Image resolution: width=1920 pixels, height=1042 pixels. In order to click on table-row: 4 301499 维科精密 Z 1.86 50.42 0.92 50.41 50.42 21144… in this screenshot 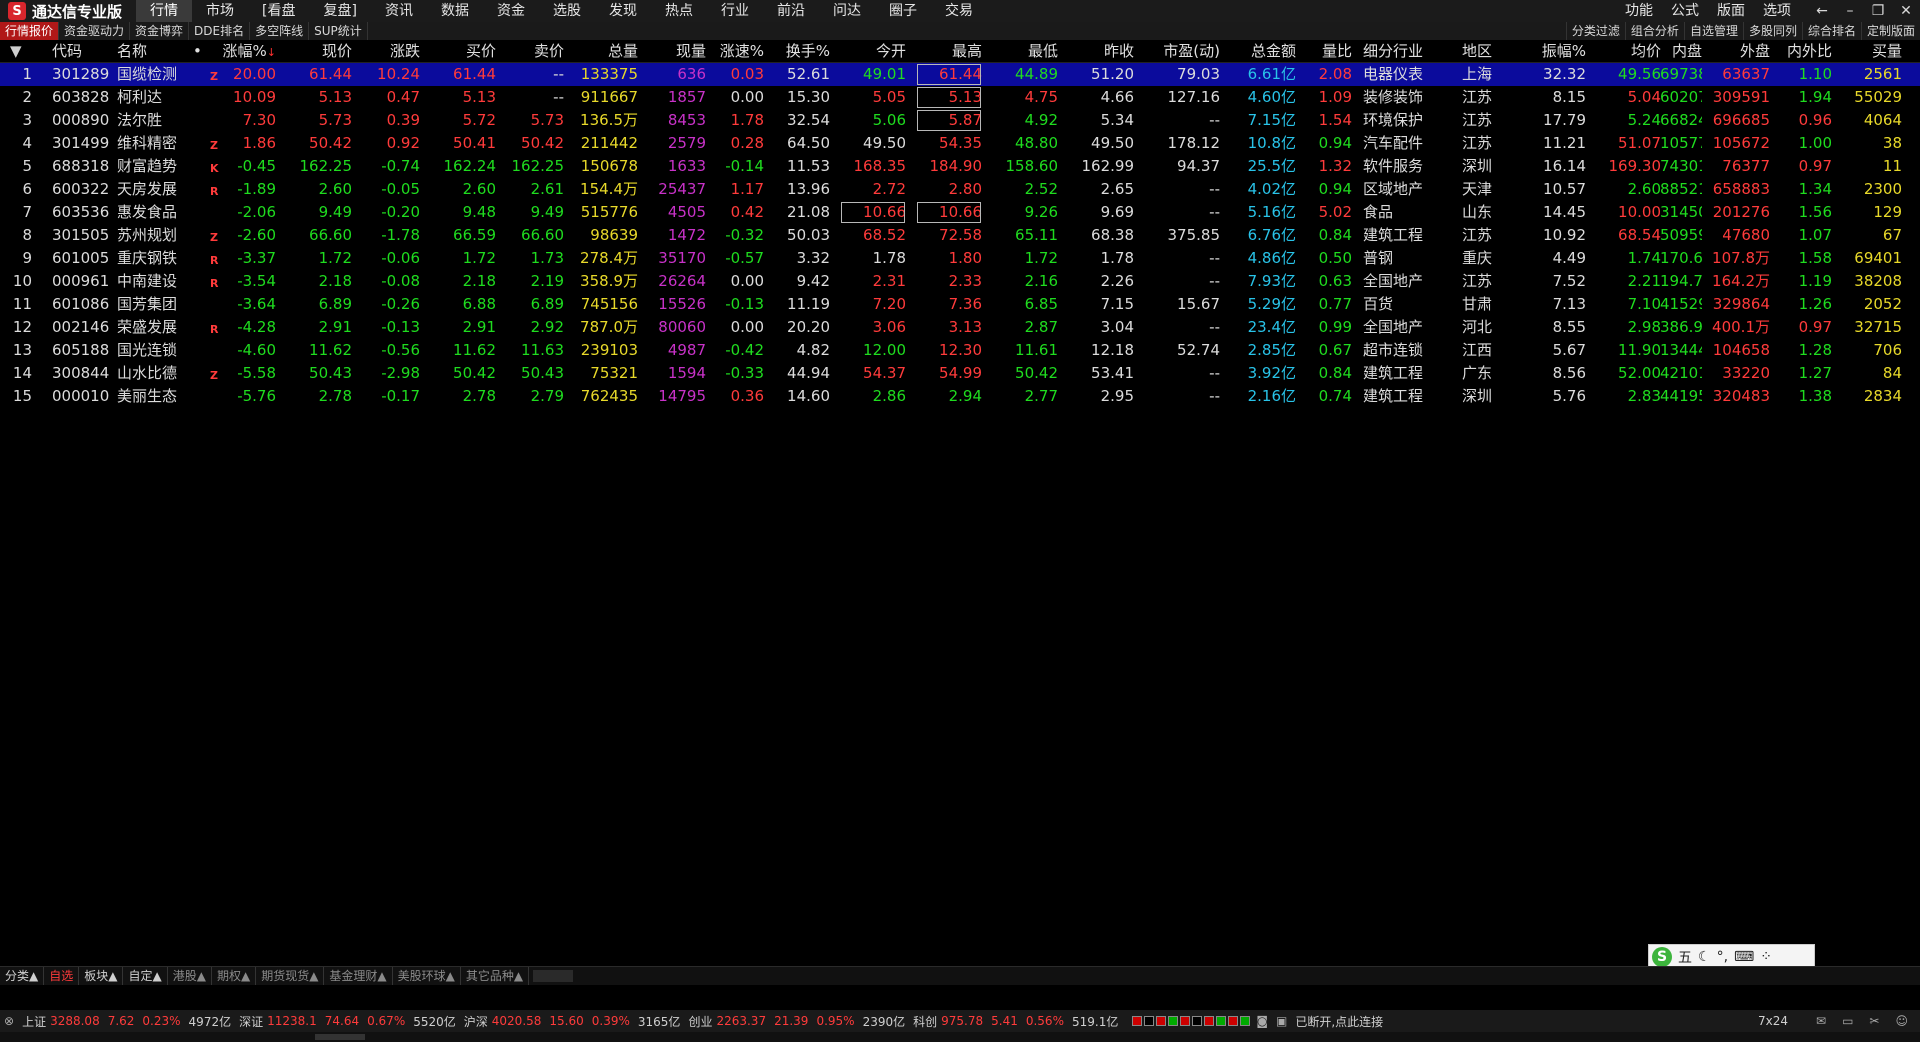, I will do `click(960, 143)`.